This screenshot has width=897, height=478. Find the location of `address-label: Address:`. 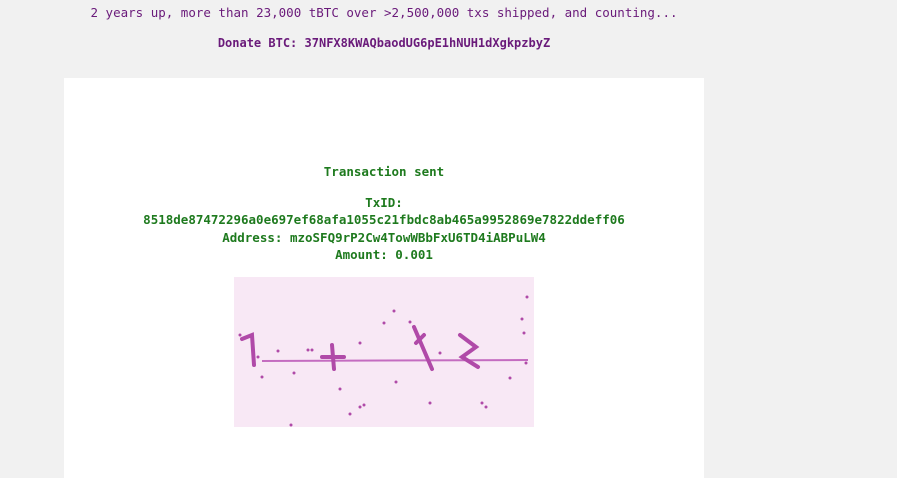

address-label: Address: is located at coordinates (252, 237).